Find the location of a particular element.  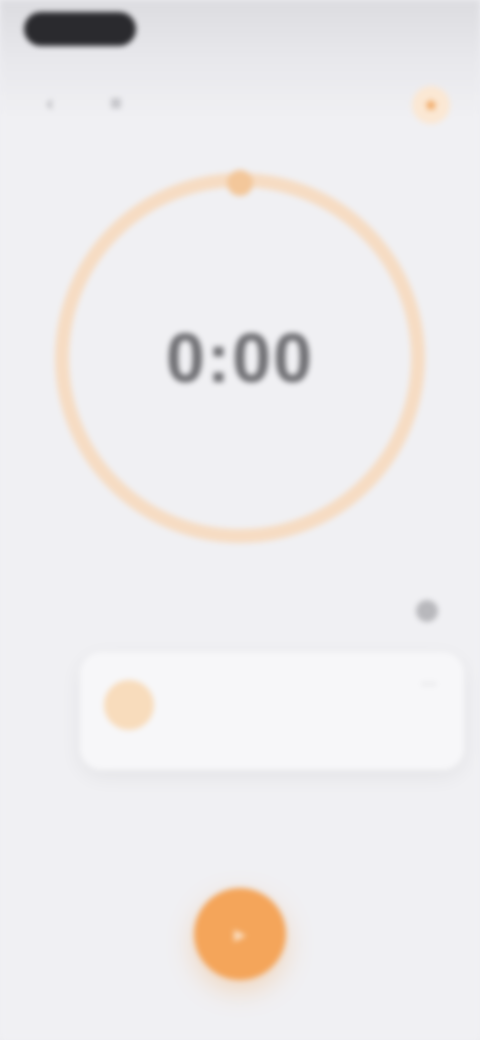

card-avatar is located at coordinates (129, 705).